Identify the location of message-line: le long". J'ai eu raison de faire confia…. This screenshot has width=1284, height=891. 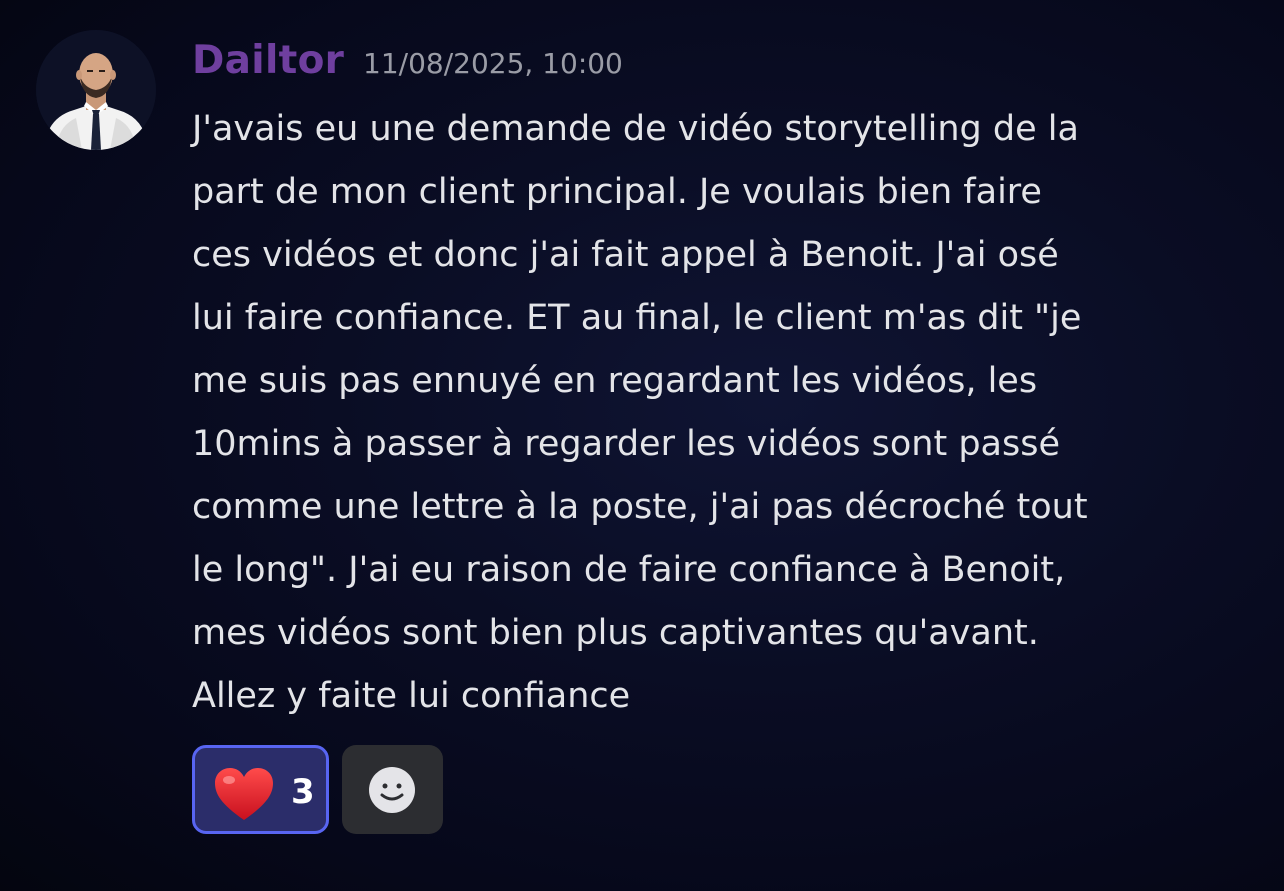
(629, 570).